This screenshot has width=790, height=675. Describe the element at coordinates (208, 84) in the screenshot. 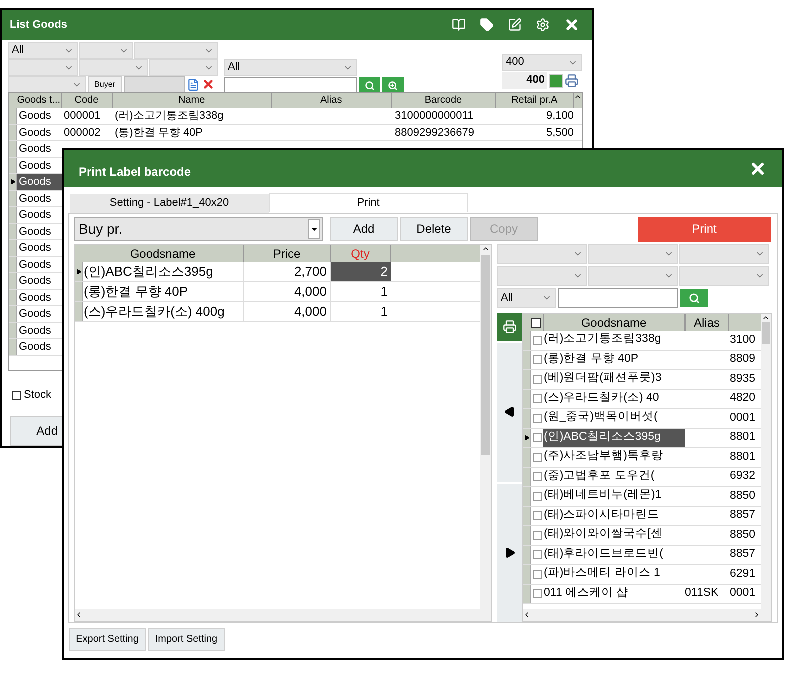

I see `delete-icon` at that location.